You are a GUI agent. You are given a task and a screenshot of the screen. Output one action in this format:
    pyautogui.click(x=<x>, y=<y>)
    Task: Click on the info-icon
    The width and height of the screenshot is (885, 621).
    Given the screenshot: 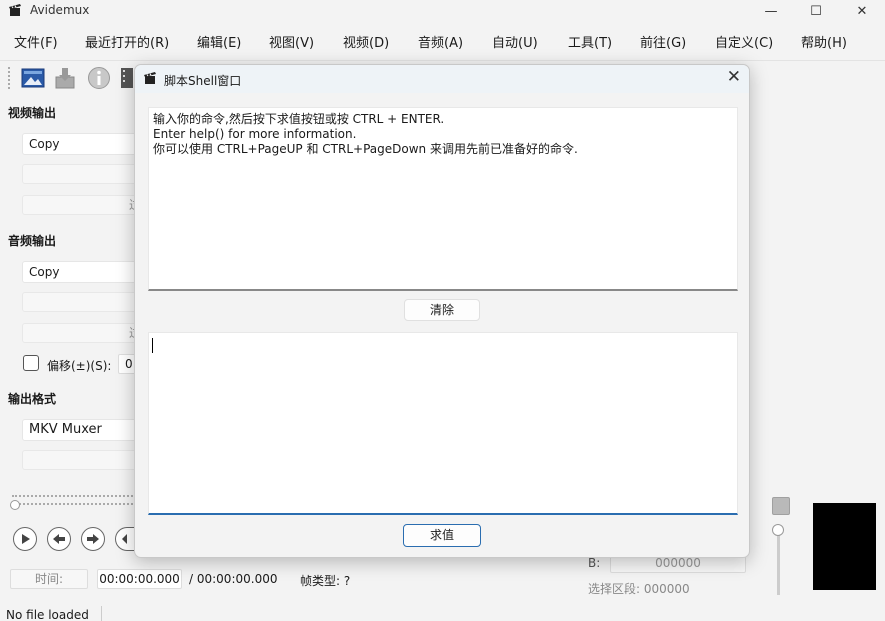 What is the action you would take?
    pyautogui.click(x=99, y=78)
    